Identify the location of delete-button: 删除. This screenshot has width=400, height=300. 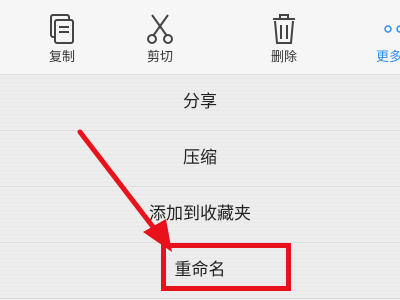
(284, 37).